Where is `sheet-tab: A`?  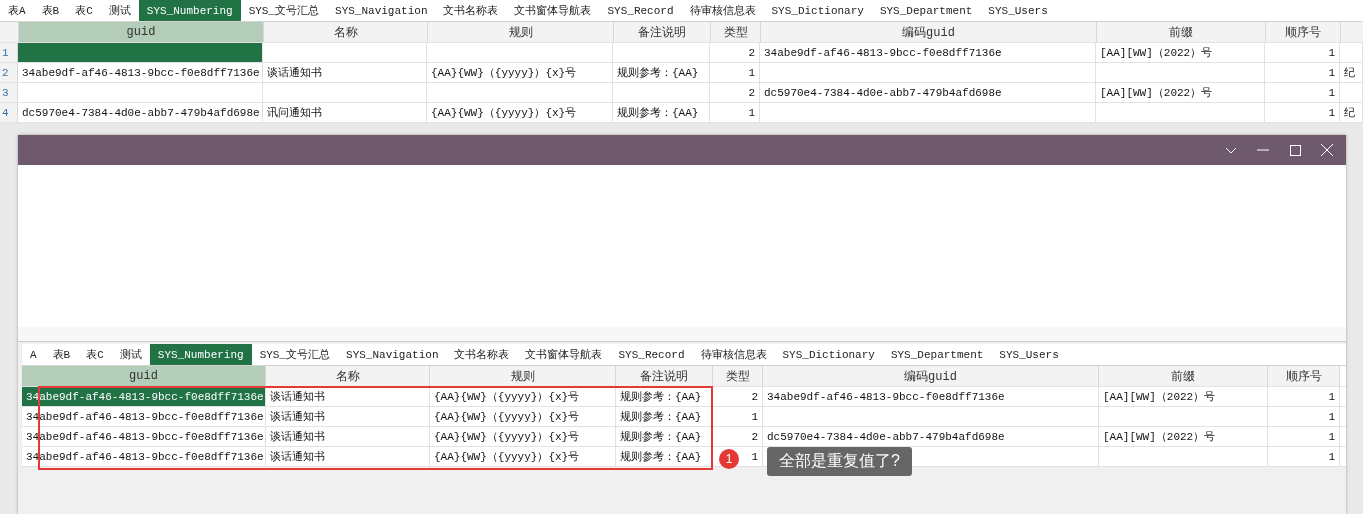 sheet-tab: A is located at coordinates (33, 354).